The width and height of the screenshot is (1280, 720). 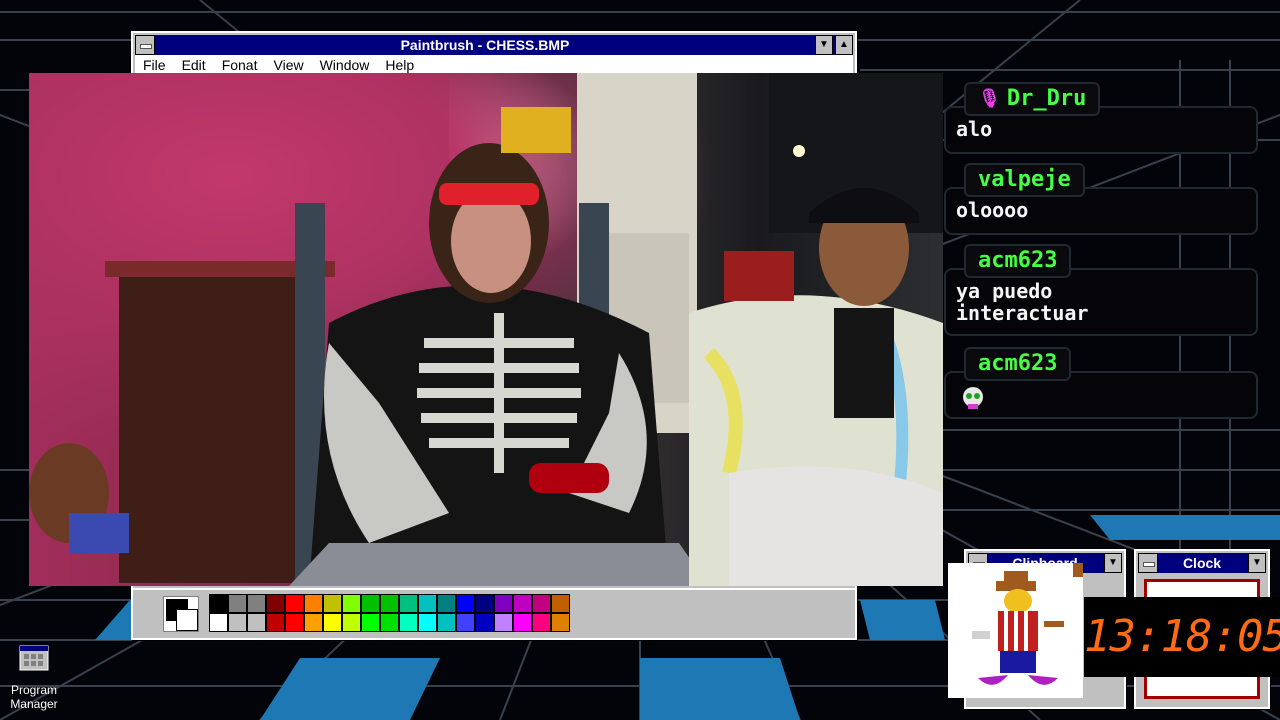 I want to click on program-manager-label: Program Manager, so click(x=34, y=697).